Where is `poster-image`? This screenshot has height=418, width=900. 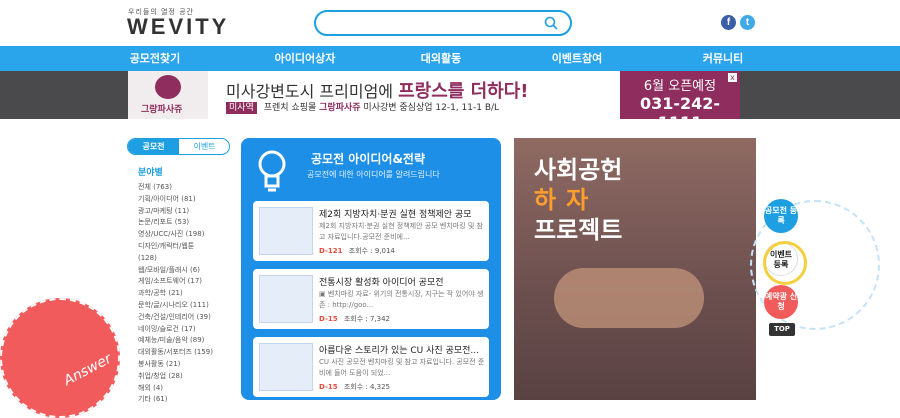 poster-image is located at coordinates (629, 298).